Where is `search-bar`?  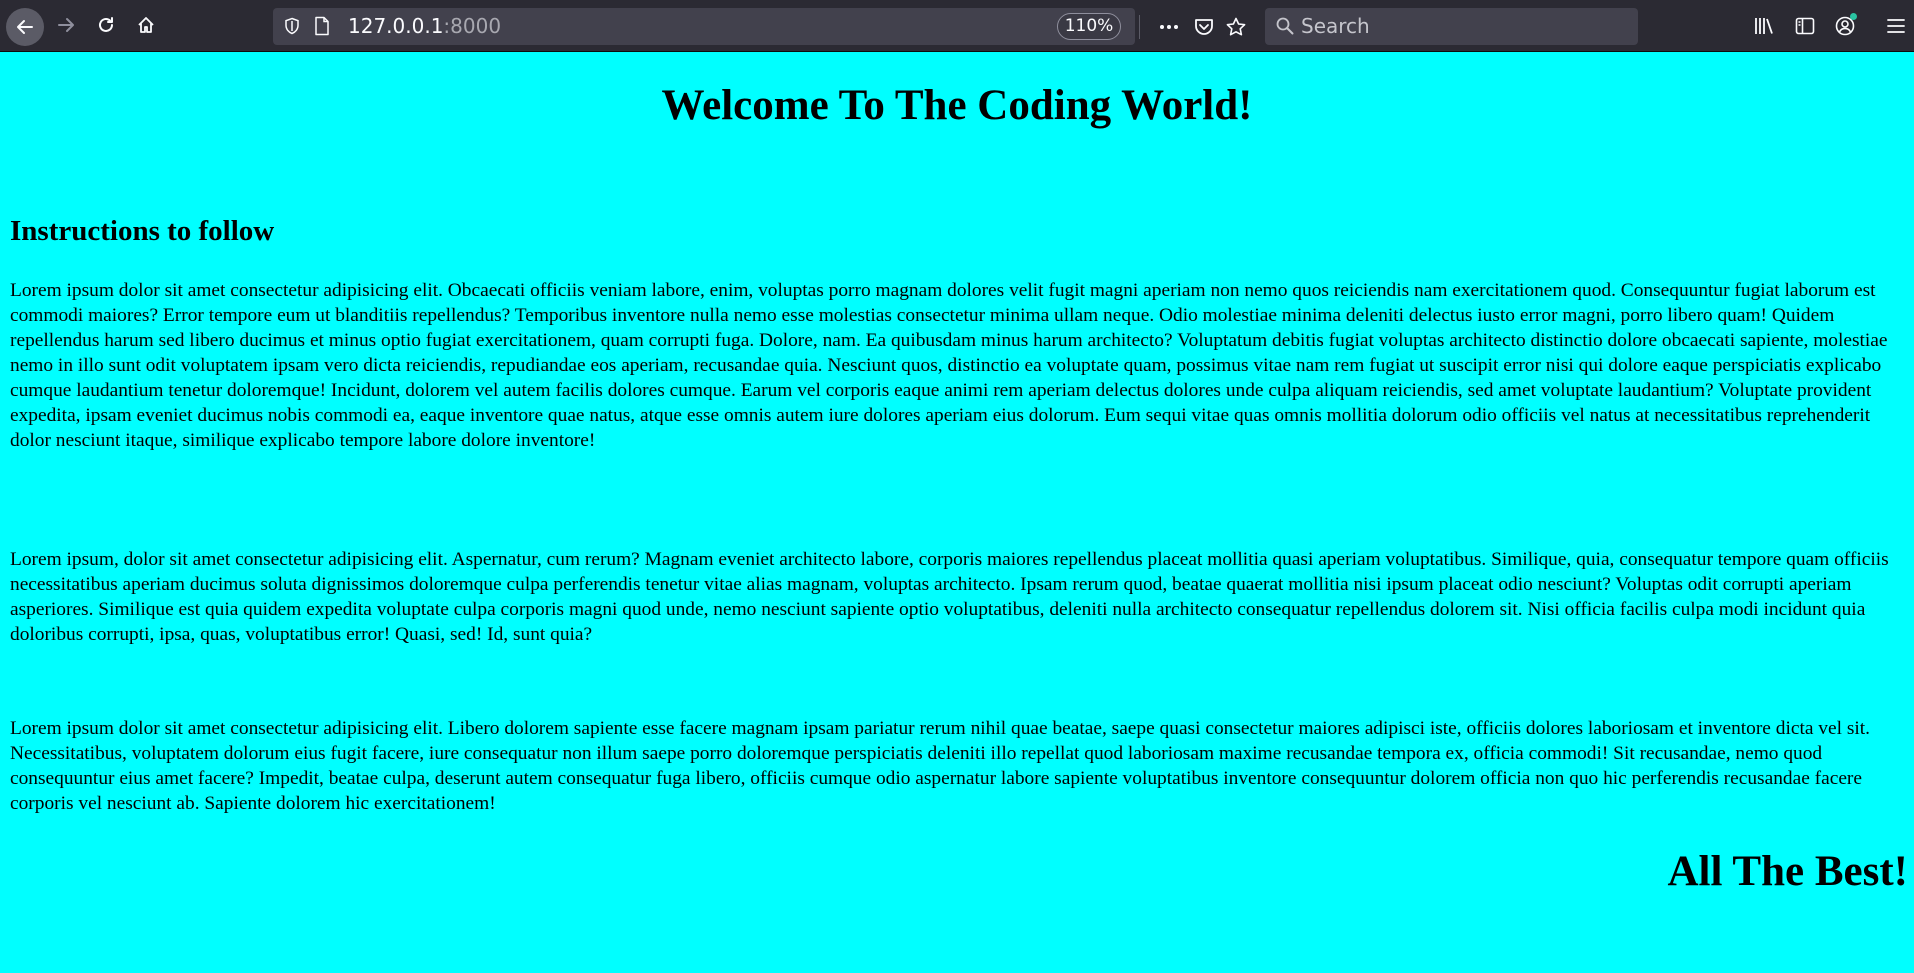 search-bar is located at coordinates (1451, 26).